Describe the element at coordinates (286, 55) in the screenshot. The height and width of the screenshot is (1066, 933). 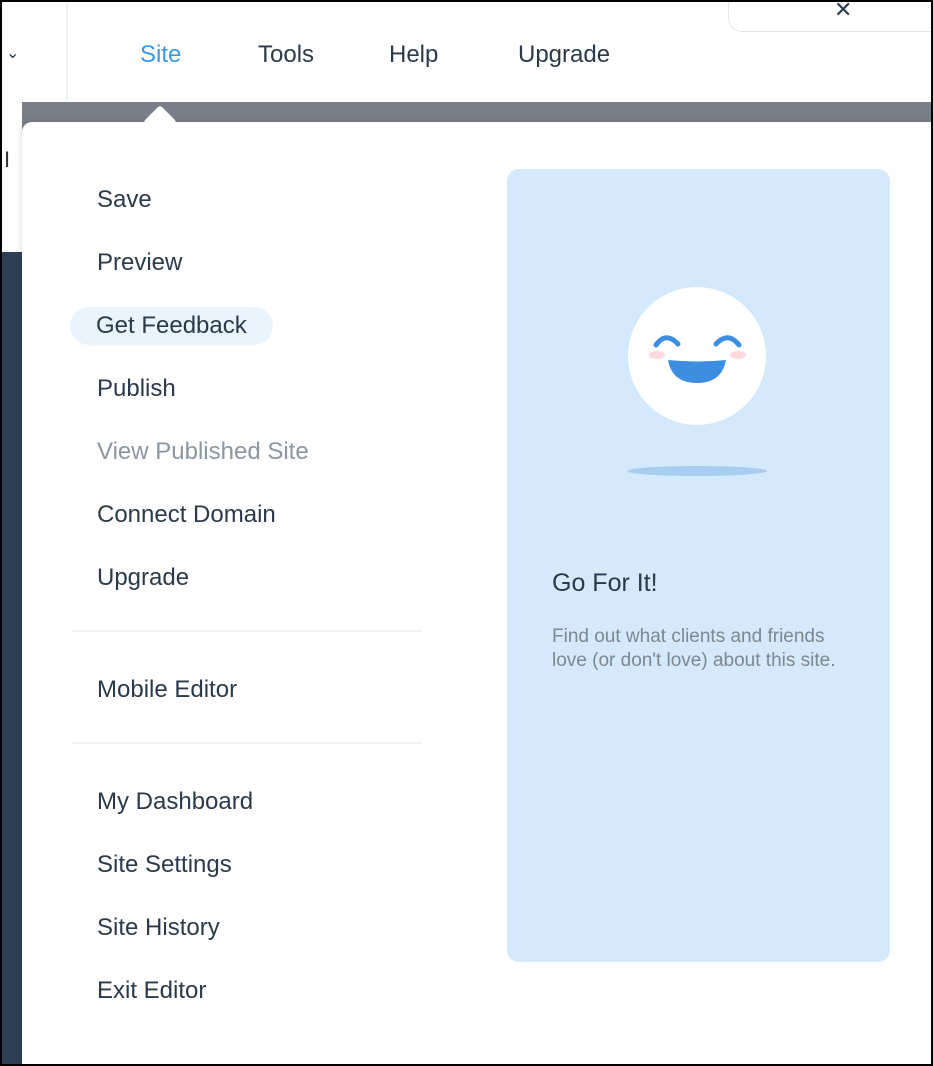
I see `menu-tools: Tools` at that location.